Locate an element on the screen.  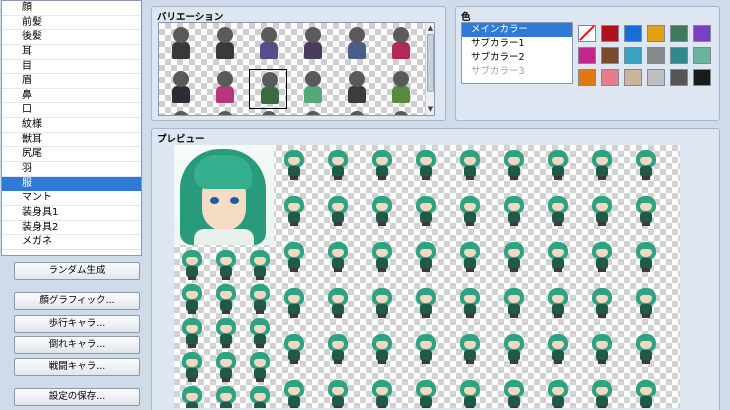
parts-list-item: 目 is located at coordinates (71, 67).